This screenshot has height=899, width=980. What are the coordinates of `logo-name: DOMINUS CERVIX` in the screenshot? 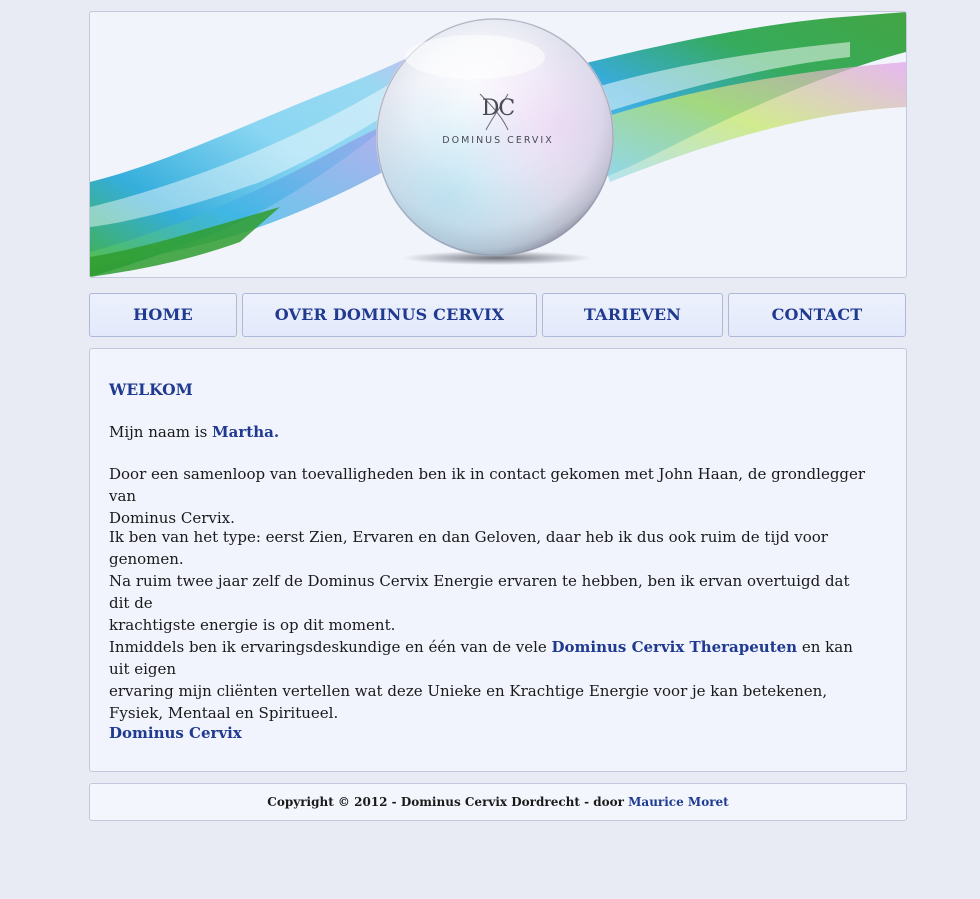 It's located at (498, 140).